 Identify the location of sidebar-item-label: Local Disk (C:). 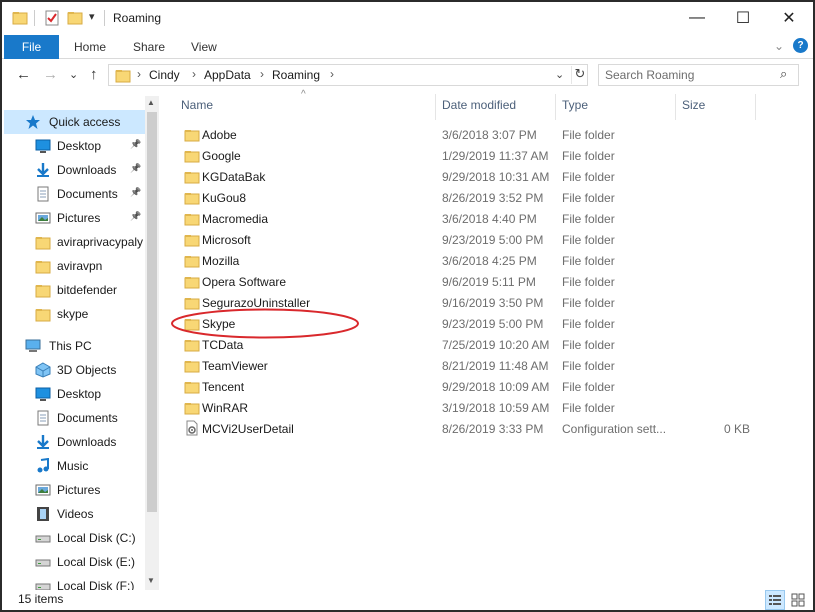
(96, 538).